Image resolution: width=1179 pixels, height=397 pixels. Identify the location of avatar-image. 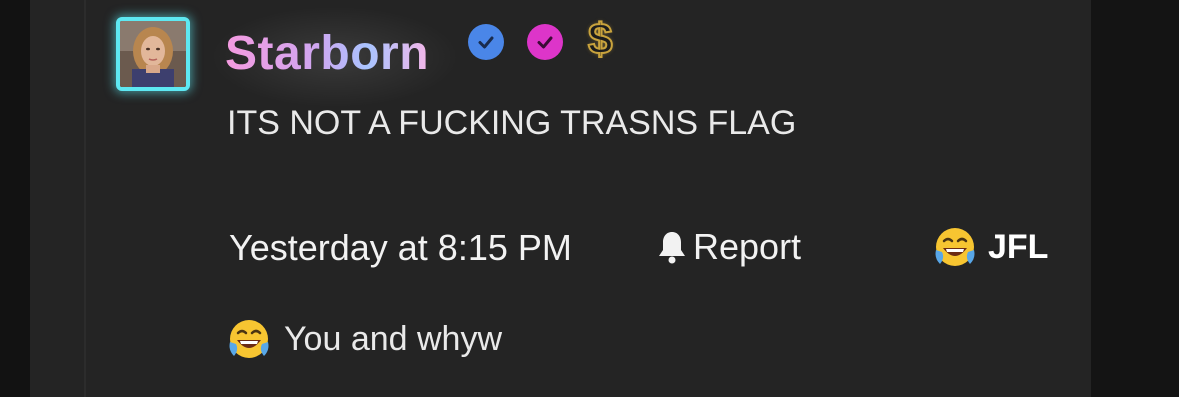
(153, 54).